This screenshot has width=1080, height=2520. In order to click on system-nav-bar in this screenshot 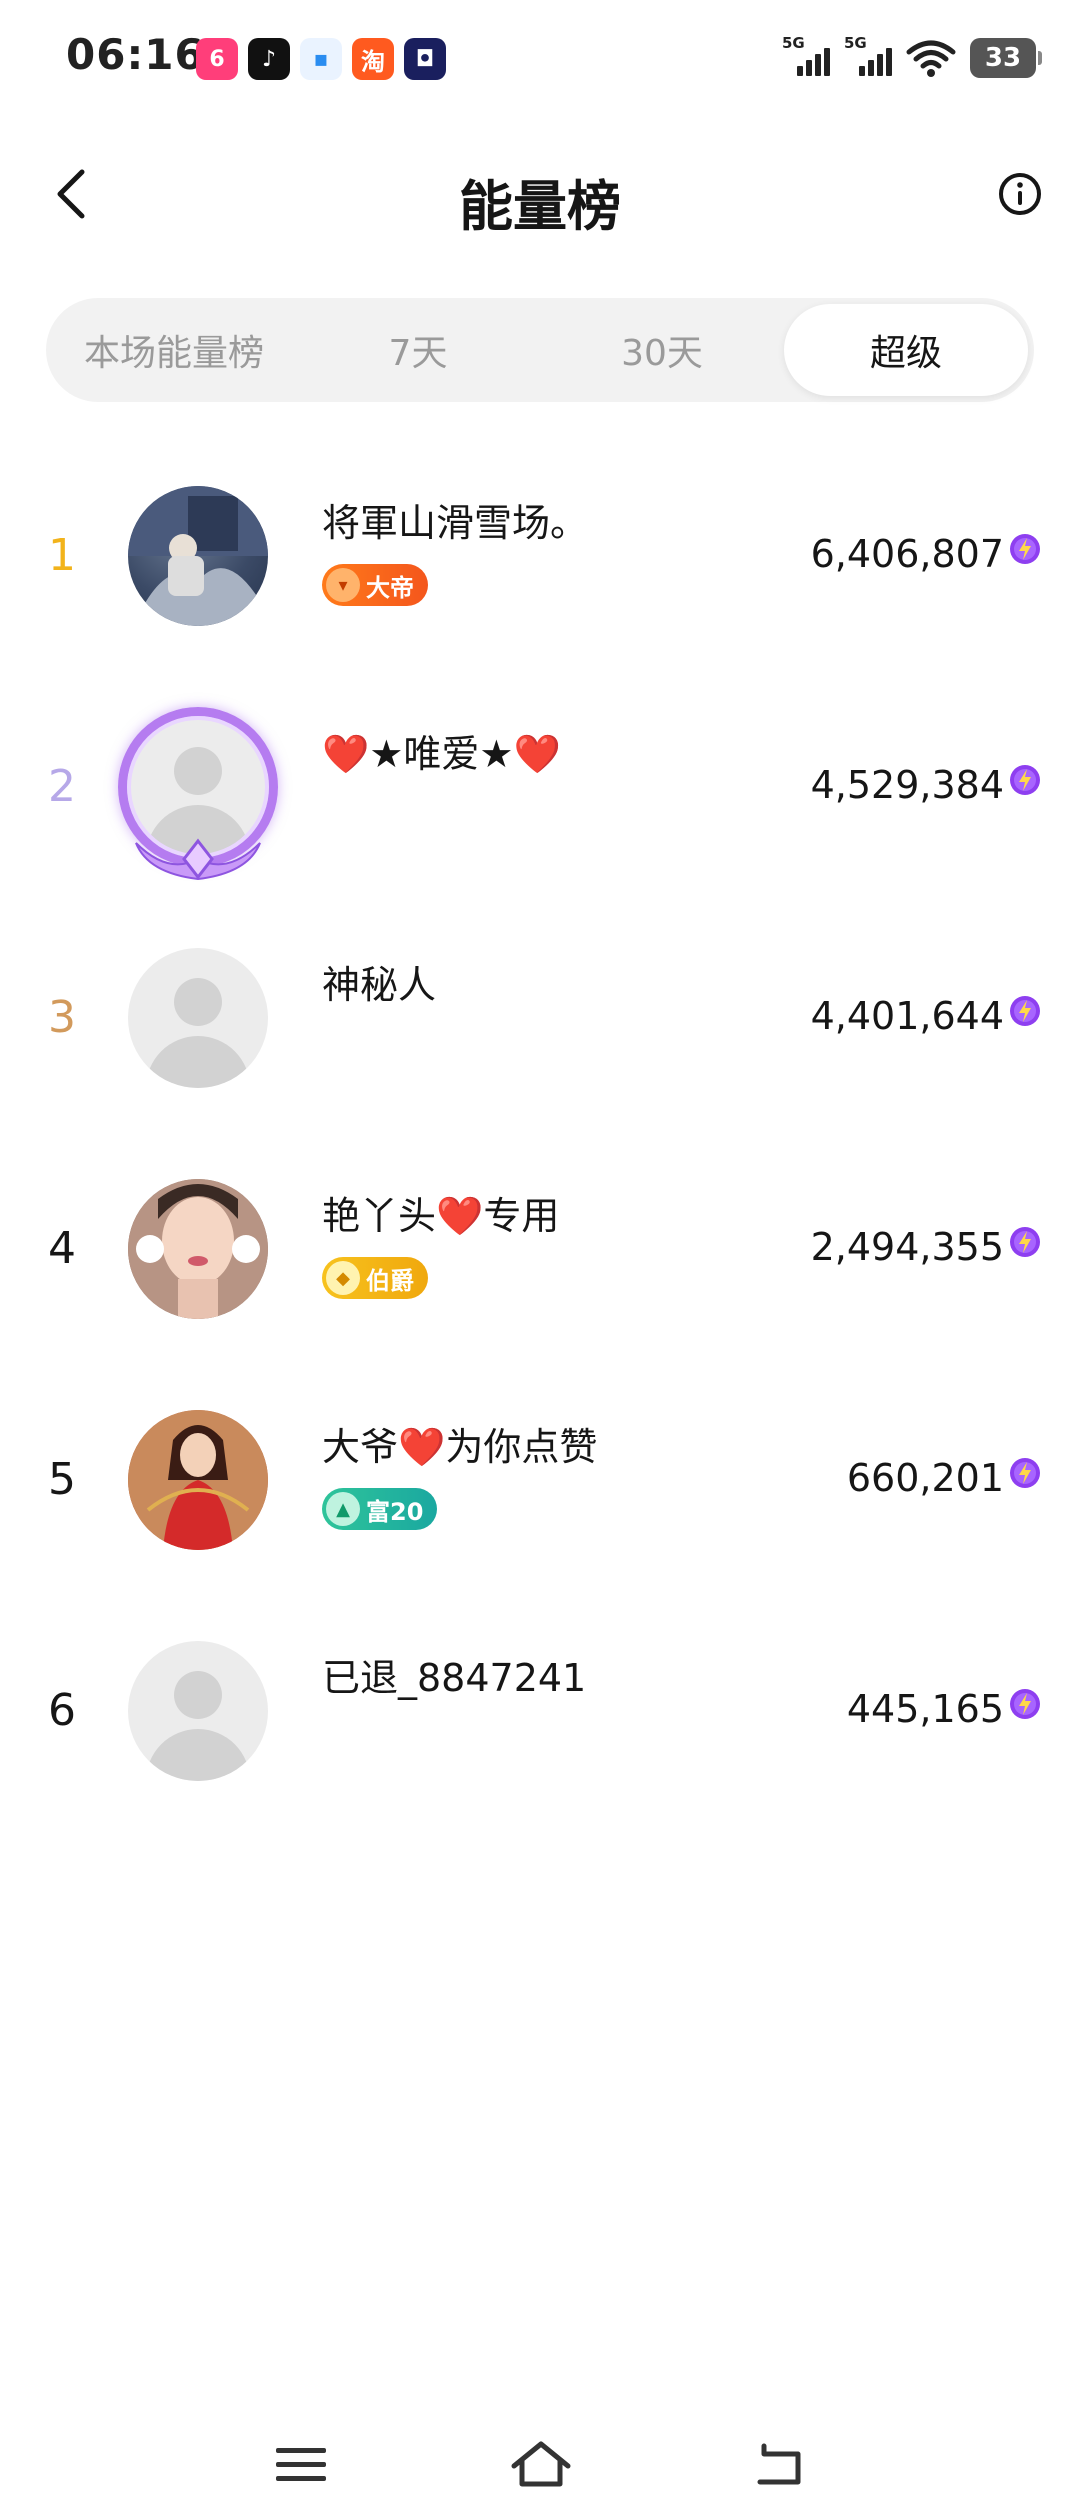, I will do `click(540, 2470)`.